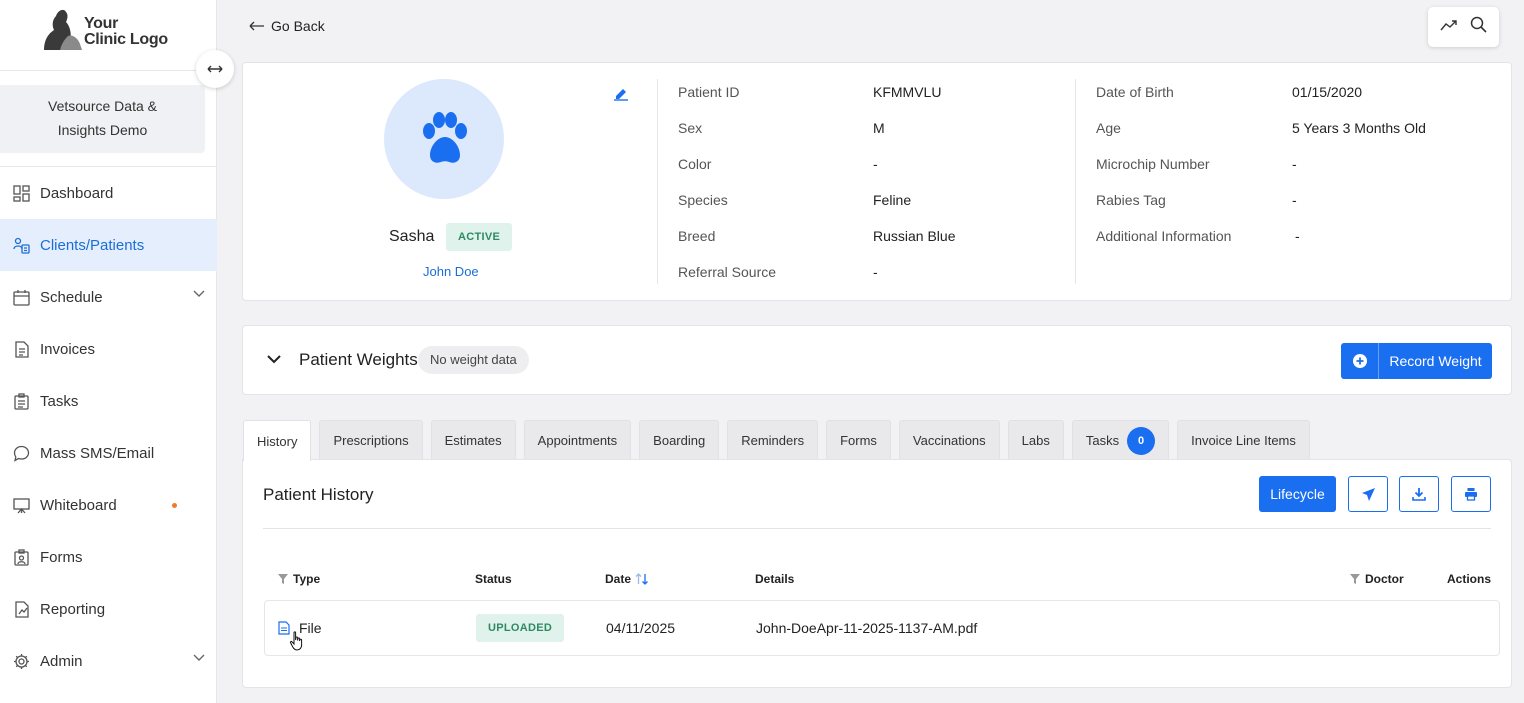 Image resolution: width=1524 pixels, height=703 pixels. Describe the element at coordinates (108, 505) in the screenshot. I see `sidebar-item-whiteboard: Whiteboard` at that location.